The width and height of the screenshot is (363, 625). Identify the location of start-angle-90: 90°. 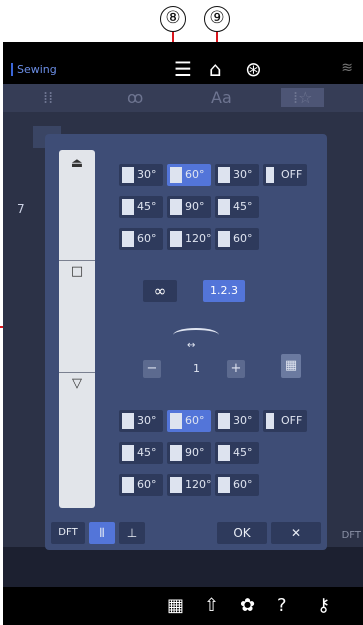
(189, 207).